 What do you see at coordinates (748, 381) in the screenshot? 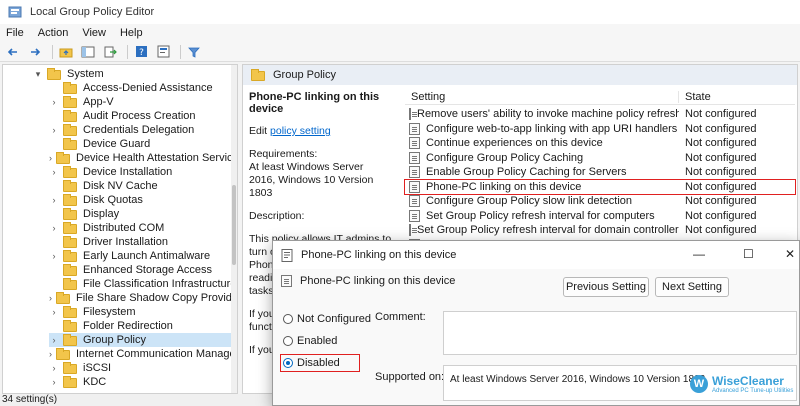
I see `watermark-name: WiseCleaner` at bounding box center [748, 381].